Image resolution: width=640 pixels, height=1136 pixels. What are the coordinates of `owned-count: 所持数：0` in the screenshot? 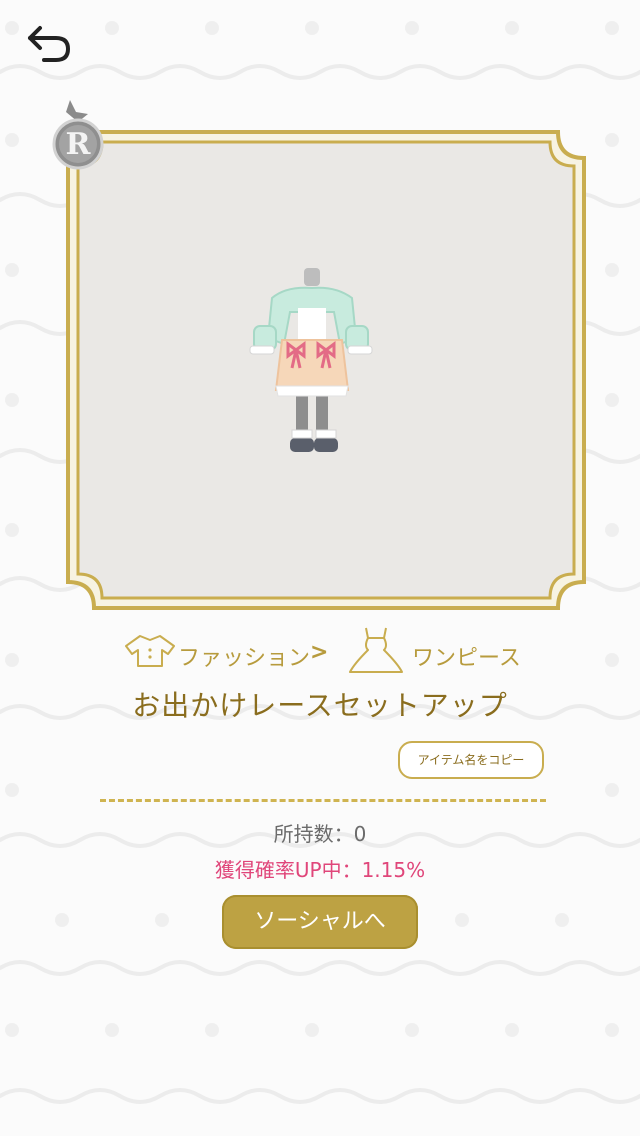 It's located at (320, 834).